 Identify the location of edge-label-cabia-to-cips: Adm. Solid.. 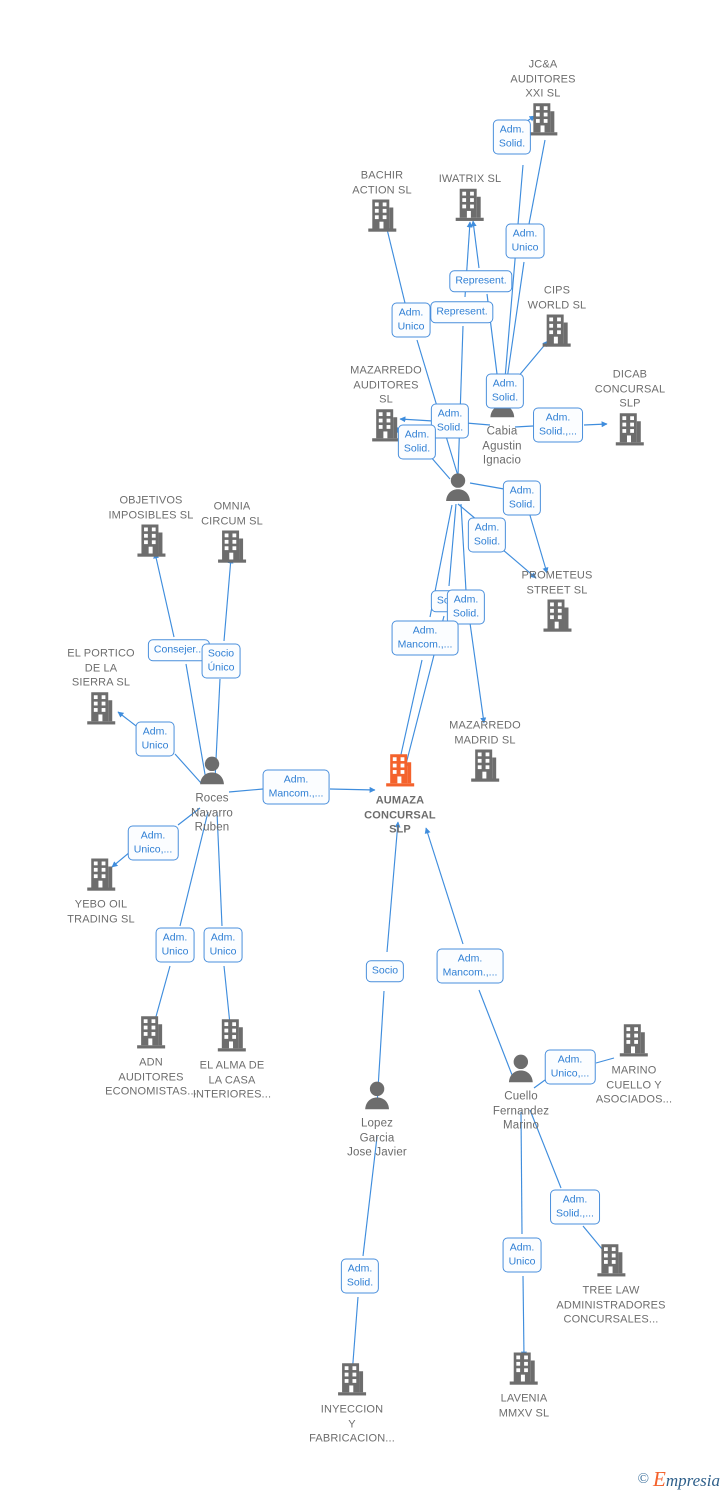
(505, 391).